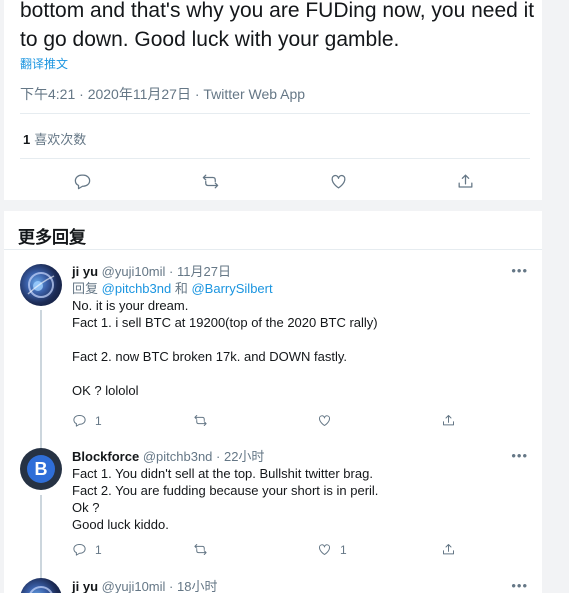 The height and width of the screenshot is (593, 569). I want to click on reply-body: ji yu @yuji10mil · 18小时, so click(300, 585).